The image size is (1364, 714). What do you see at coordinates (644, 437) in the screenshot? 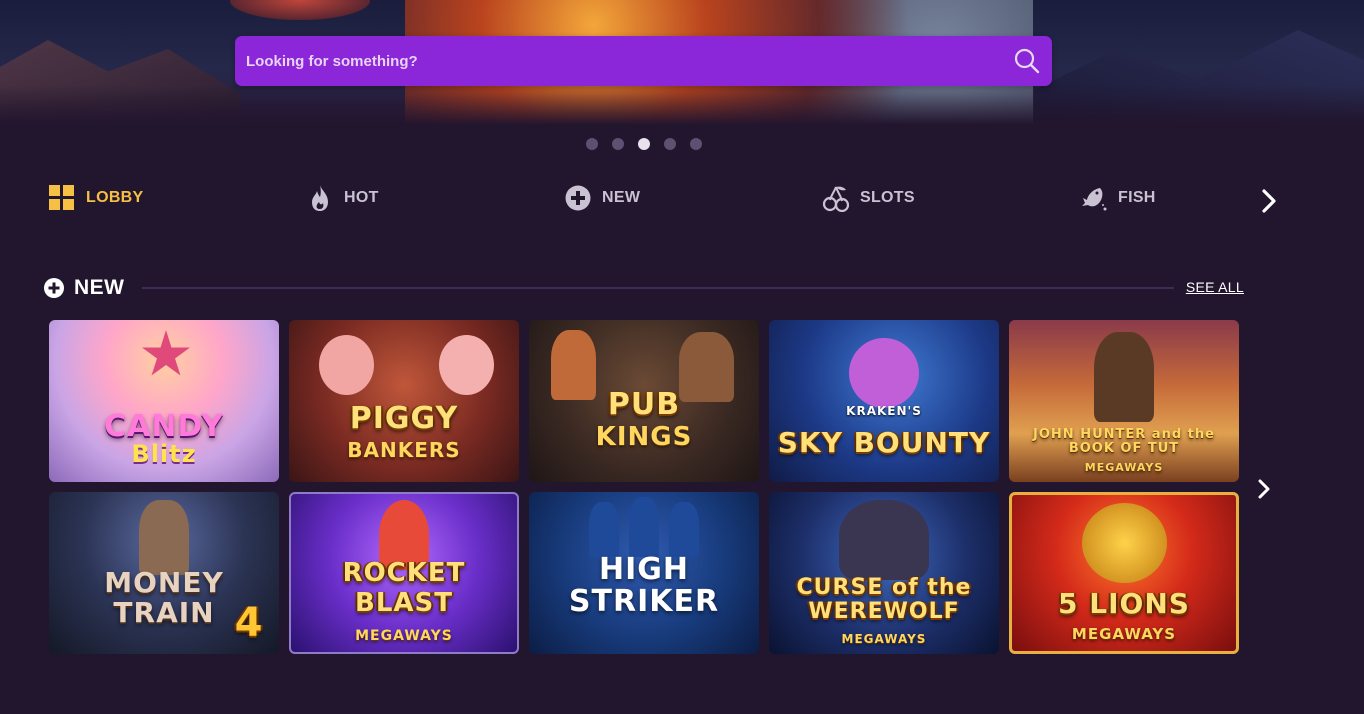
I see `game-subtitle: KINGS` at bounding box center [644, 437].